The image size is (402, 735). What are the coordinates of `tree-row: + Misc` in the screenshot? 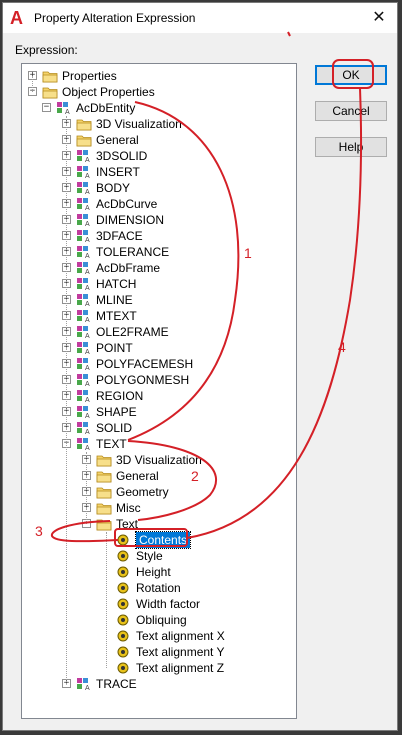 It's located at (159, 508).